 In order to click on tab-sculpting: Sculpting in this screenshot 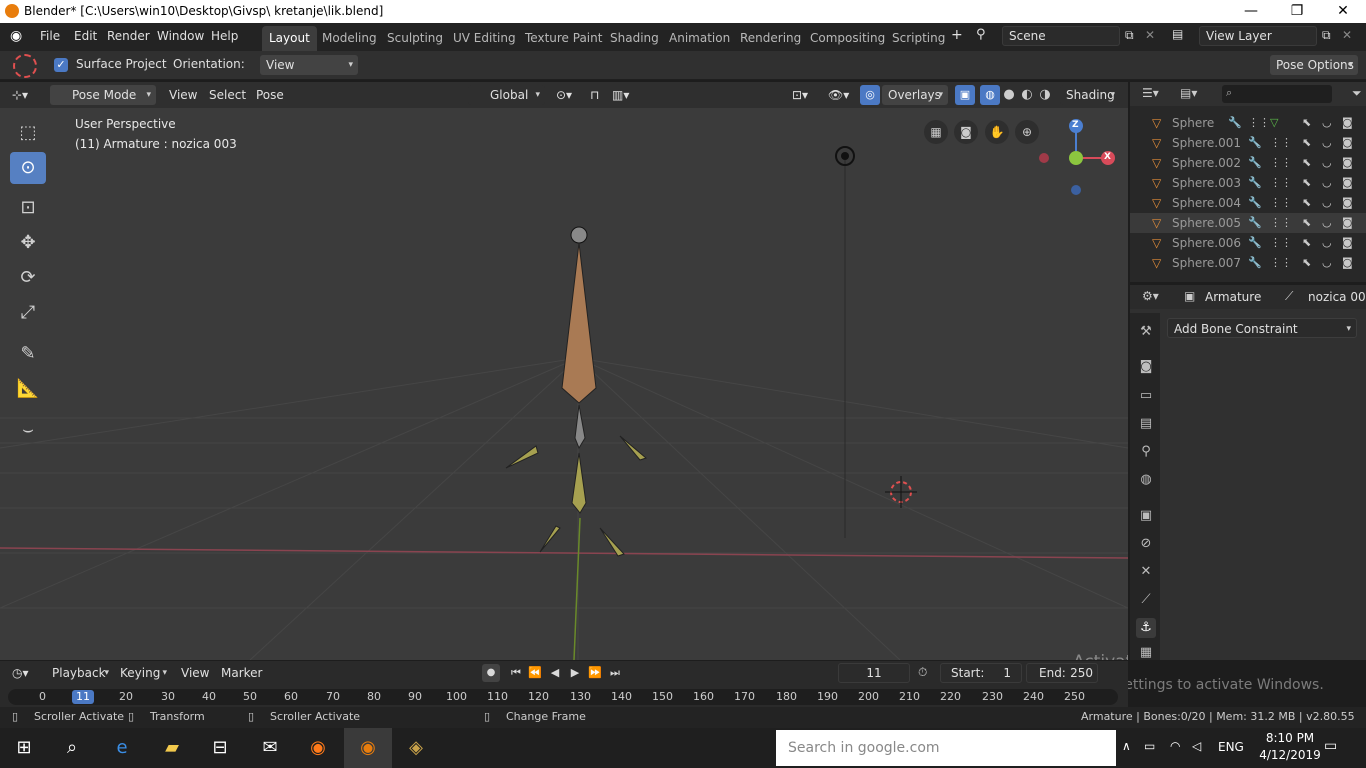, I will do `click(415, 38)`.